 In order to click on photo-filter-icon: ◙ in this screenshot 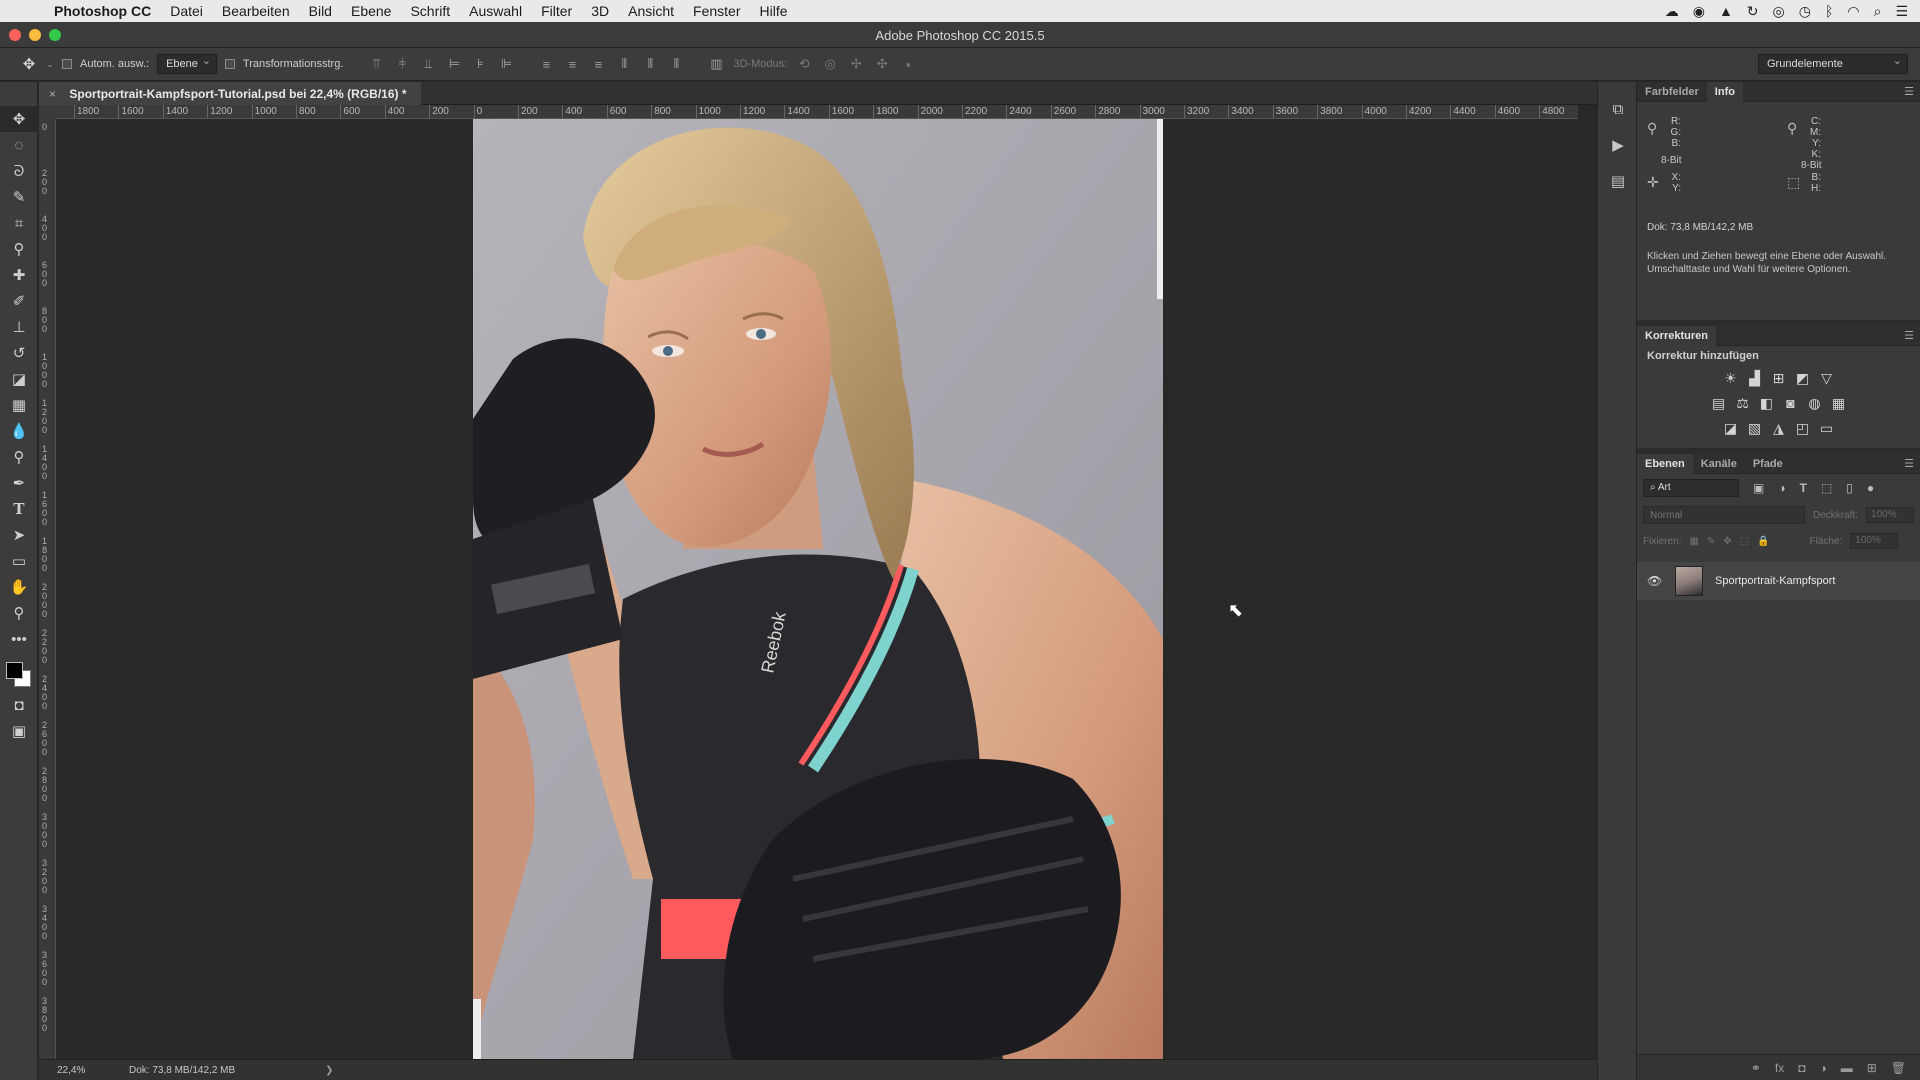, I will do `click(1791, 403)`.